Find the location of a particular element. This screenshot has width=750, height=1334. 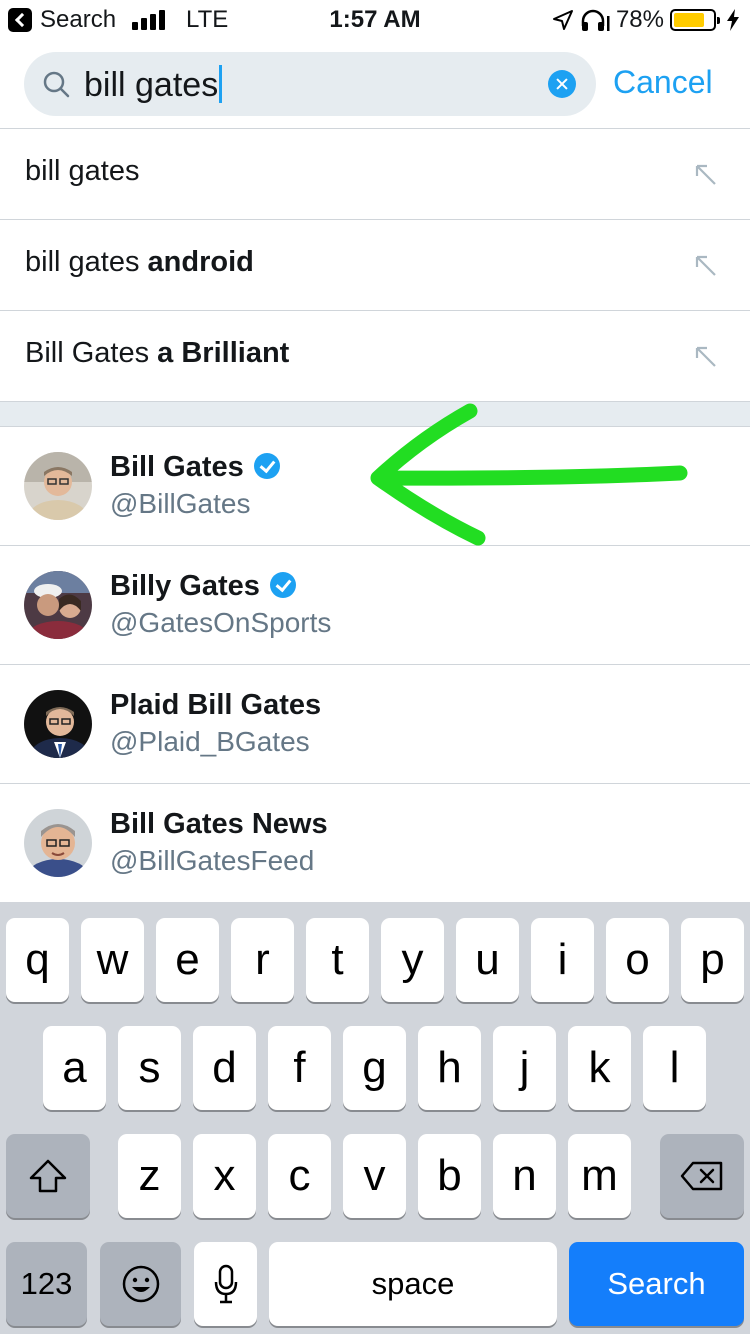

user-name: Billy Gates is located at coordinates (203, 586).